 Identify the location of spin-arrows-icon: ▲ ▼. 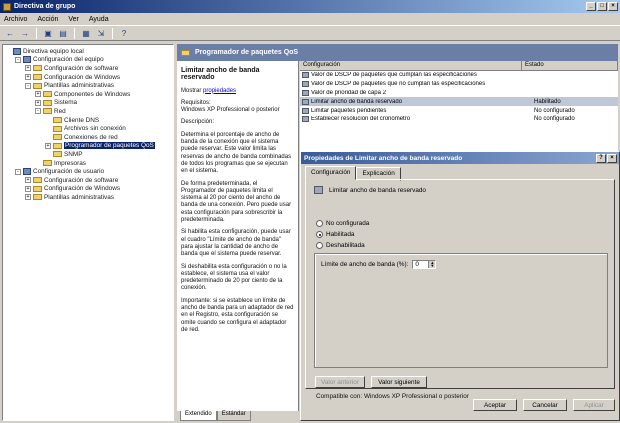
(432, 264).